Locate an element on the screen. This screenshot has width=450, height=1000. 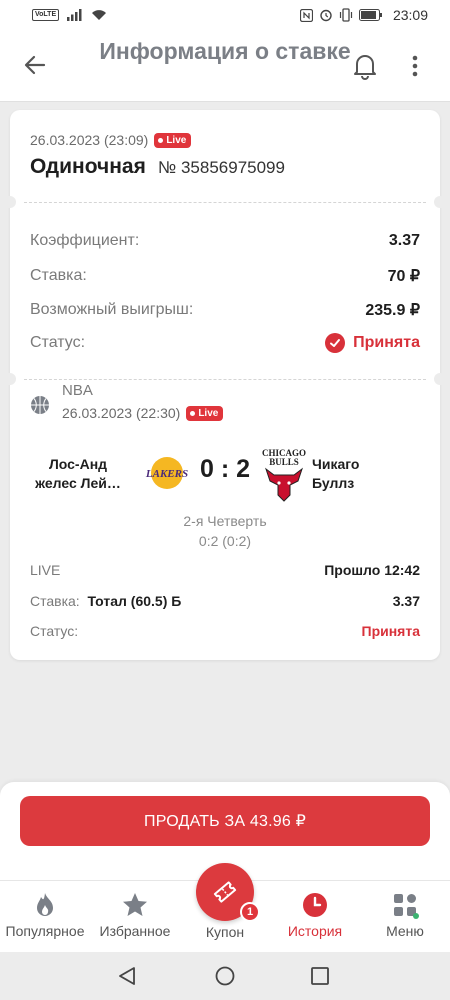
system-nav-bar is located at coordinates (225, 976).